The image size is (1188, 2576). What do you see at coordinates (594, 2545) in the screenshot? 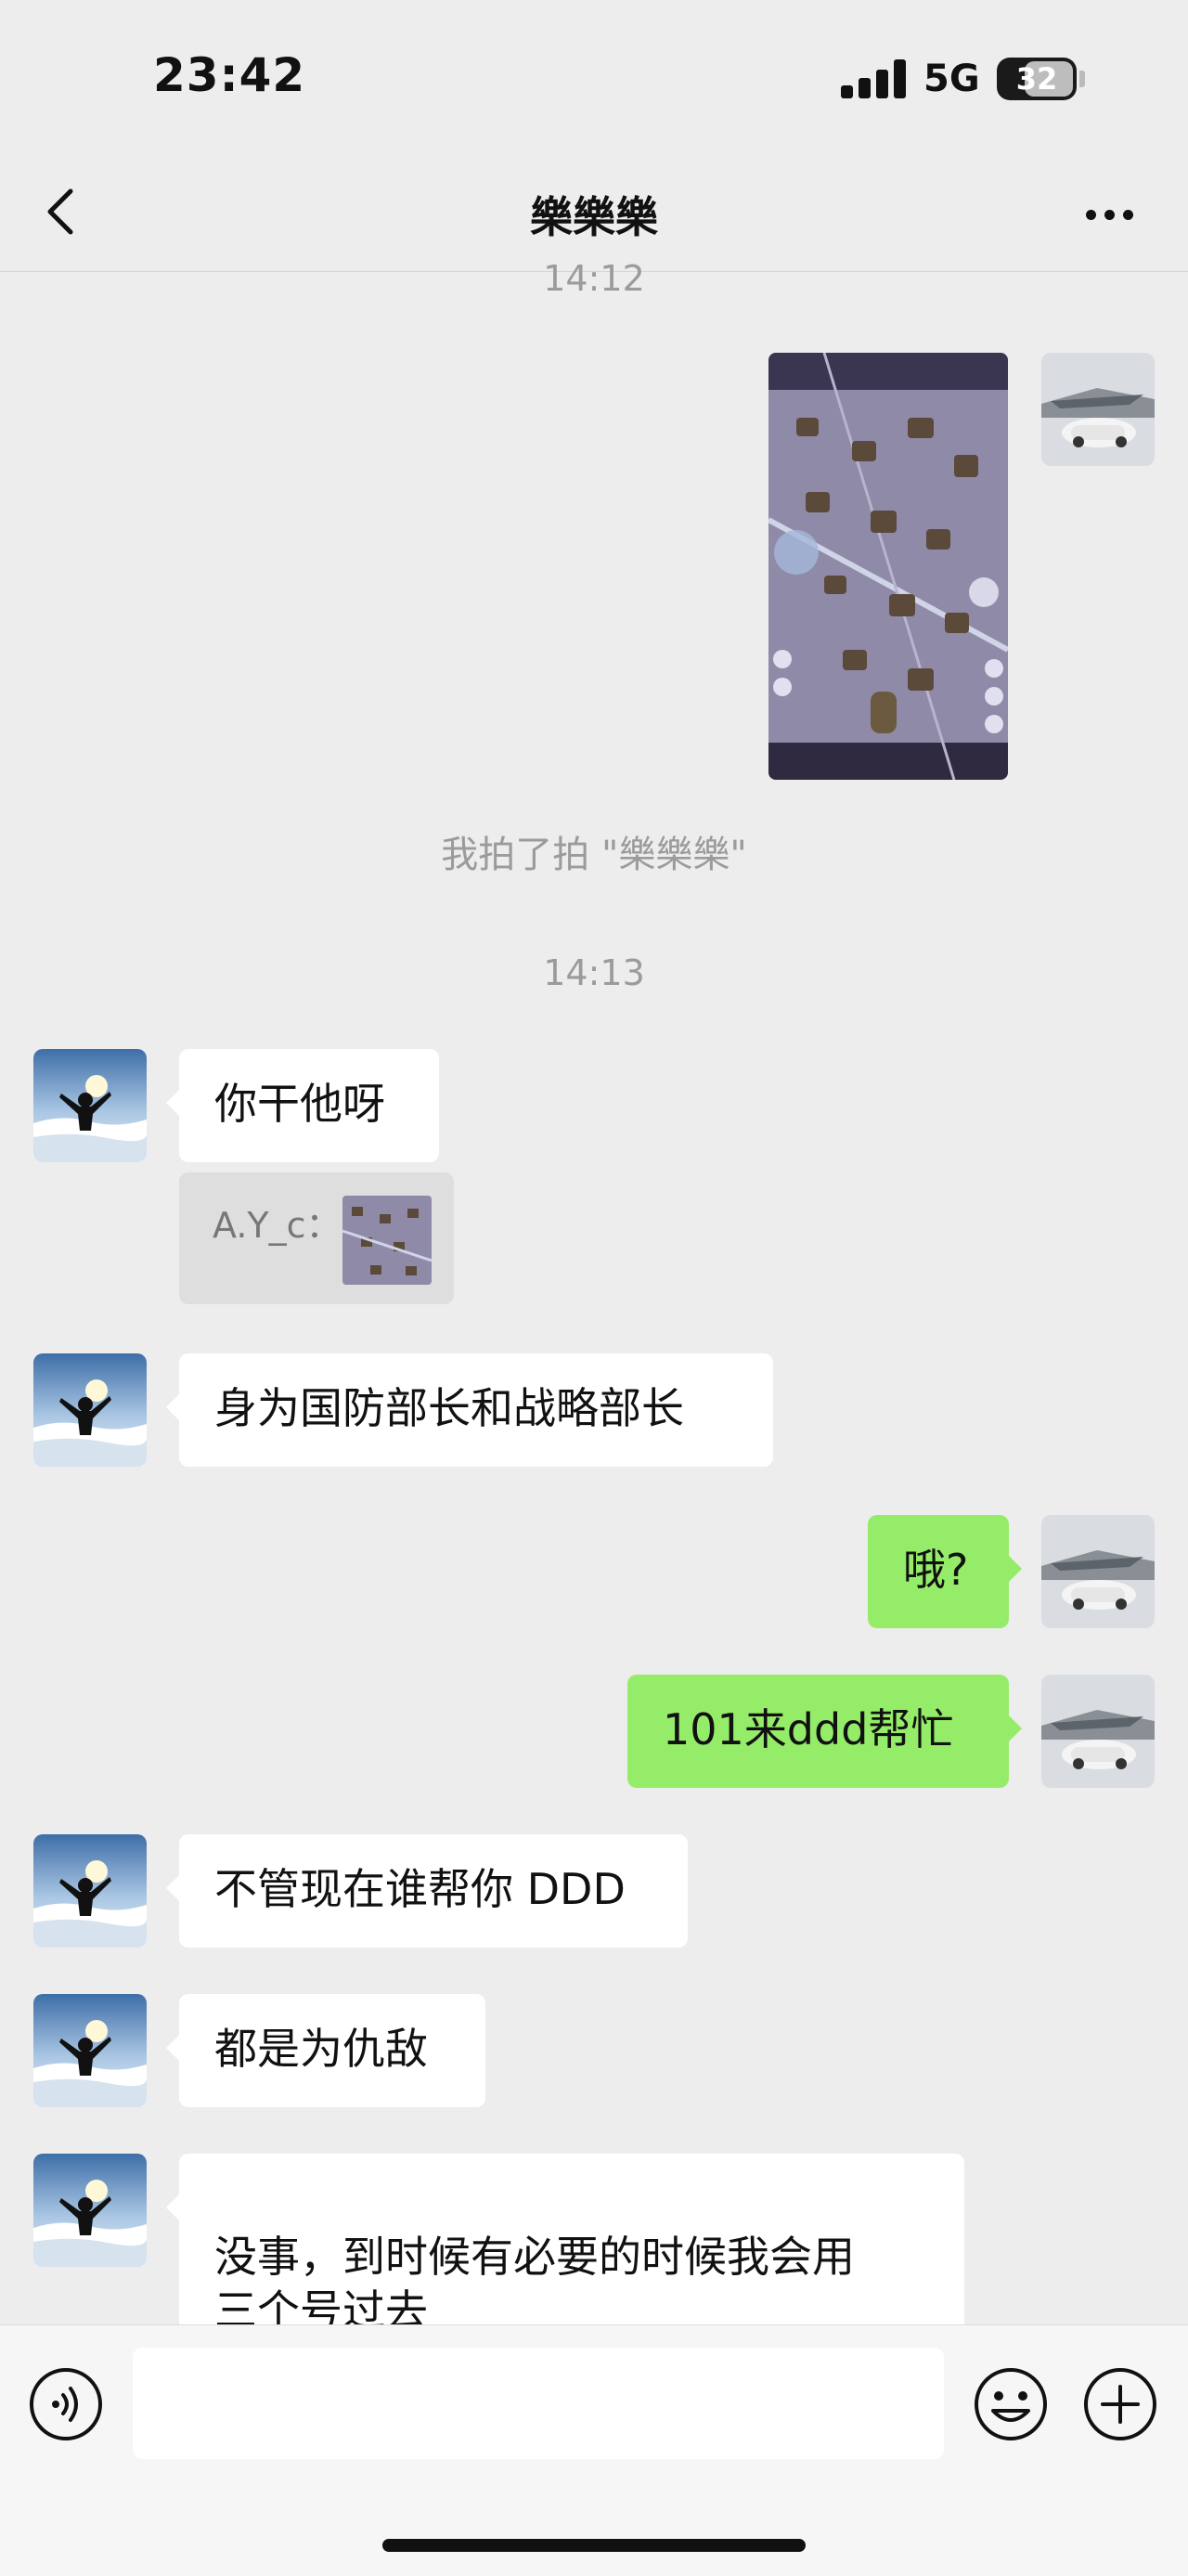
I see `home-indicator` at bounding box center [594, 2545].